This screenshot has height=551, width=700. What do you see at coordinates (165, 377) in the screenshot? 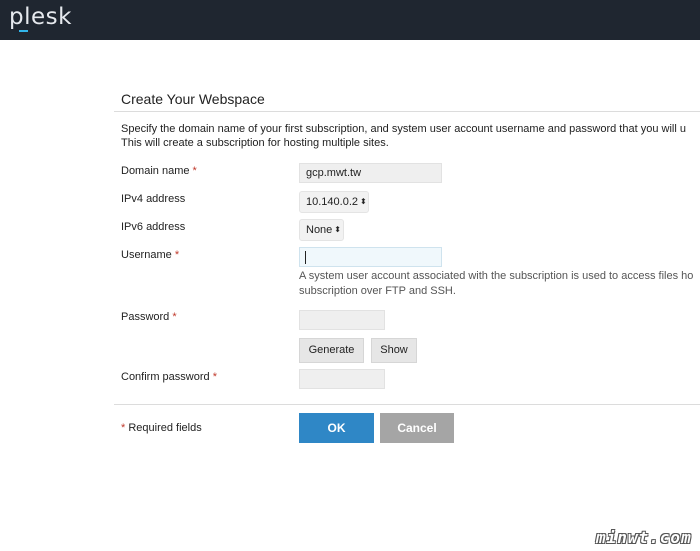
I see `confirm-password-label-text: Confirm password` at bounding box center [165, 377].